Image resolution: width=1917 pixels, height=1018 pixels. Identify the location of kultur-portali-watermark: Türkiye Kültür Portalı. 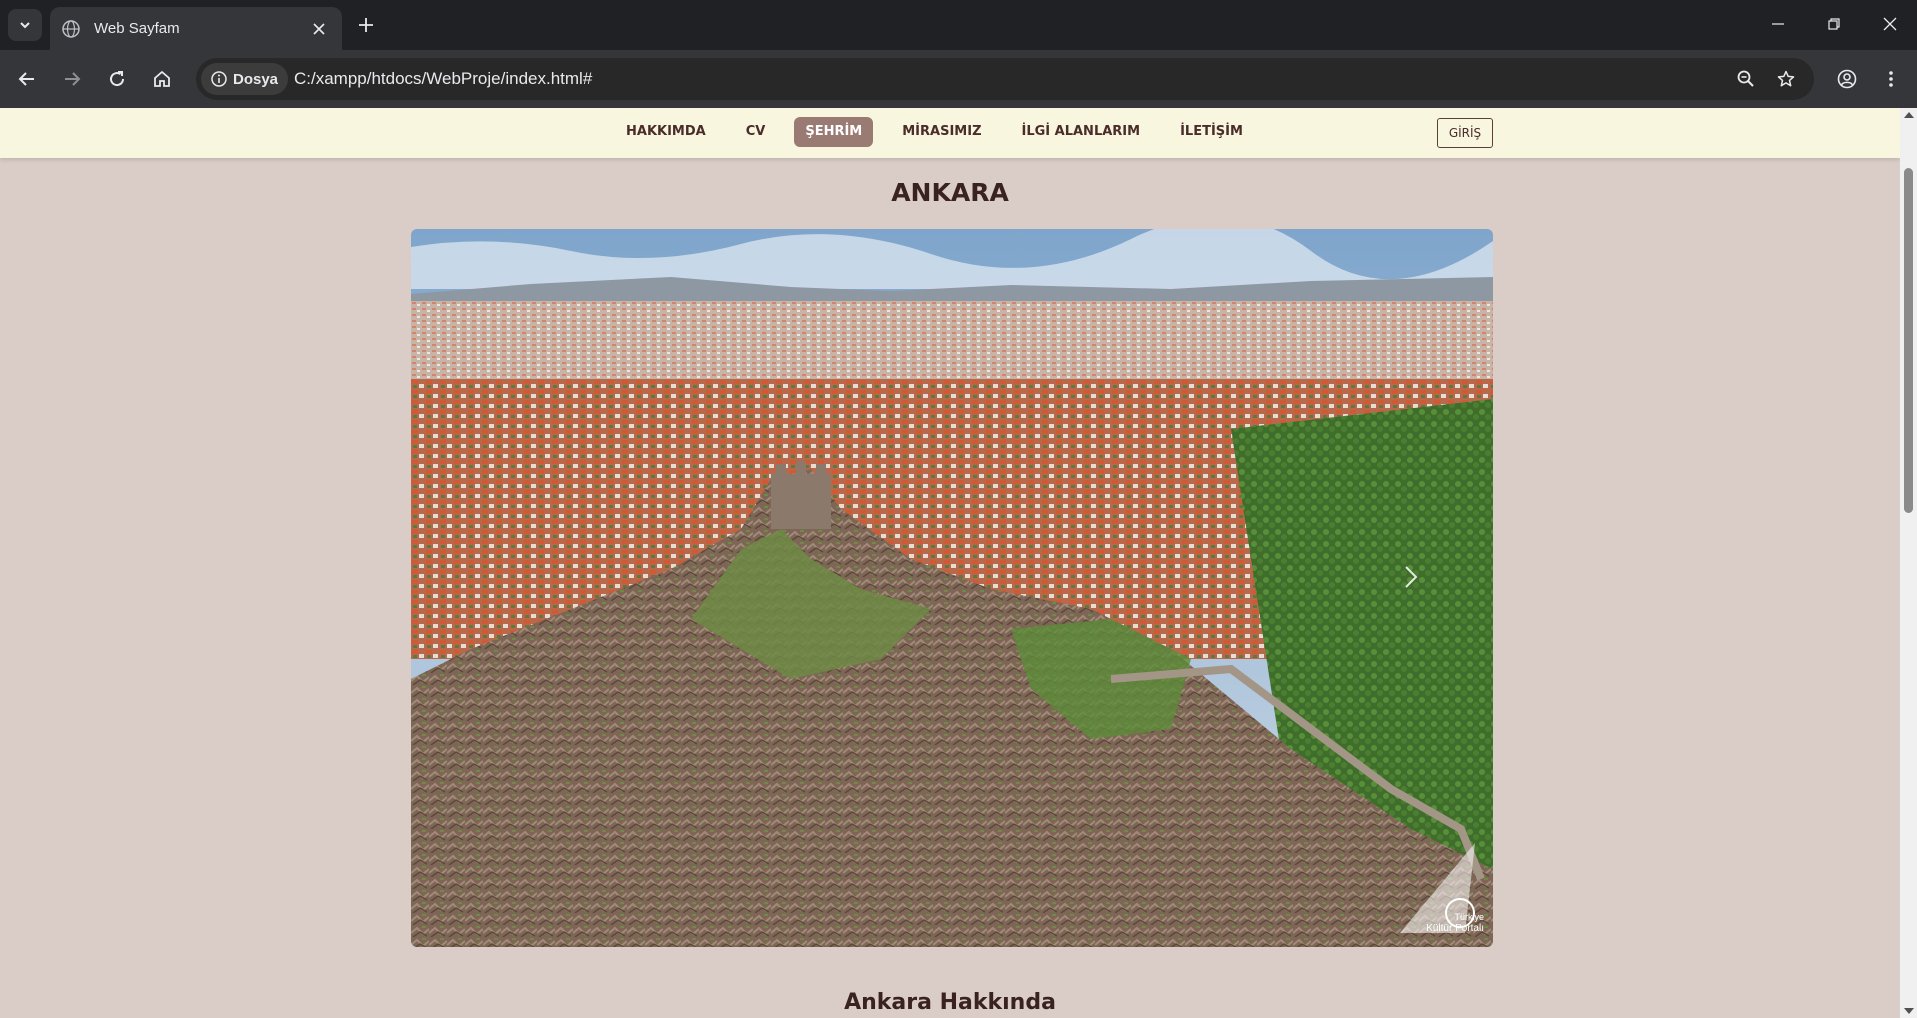
(1435, 893).